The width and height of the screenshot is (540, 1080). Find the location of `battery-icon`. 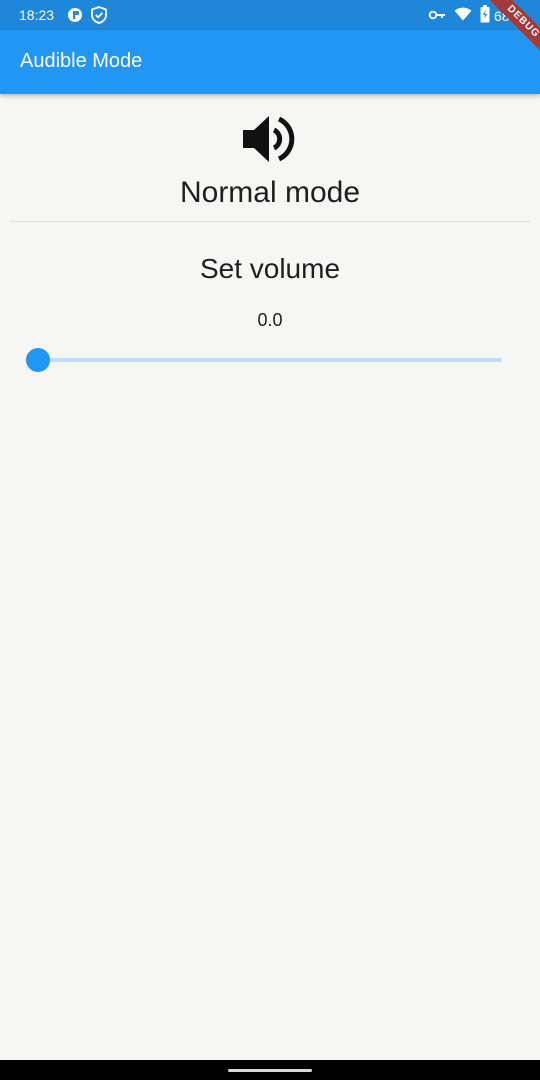

battery-icon is located at coordinates (485, 15).